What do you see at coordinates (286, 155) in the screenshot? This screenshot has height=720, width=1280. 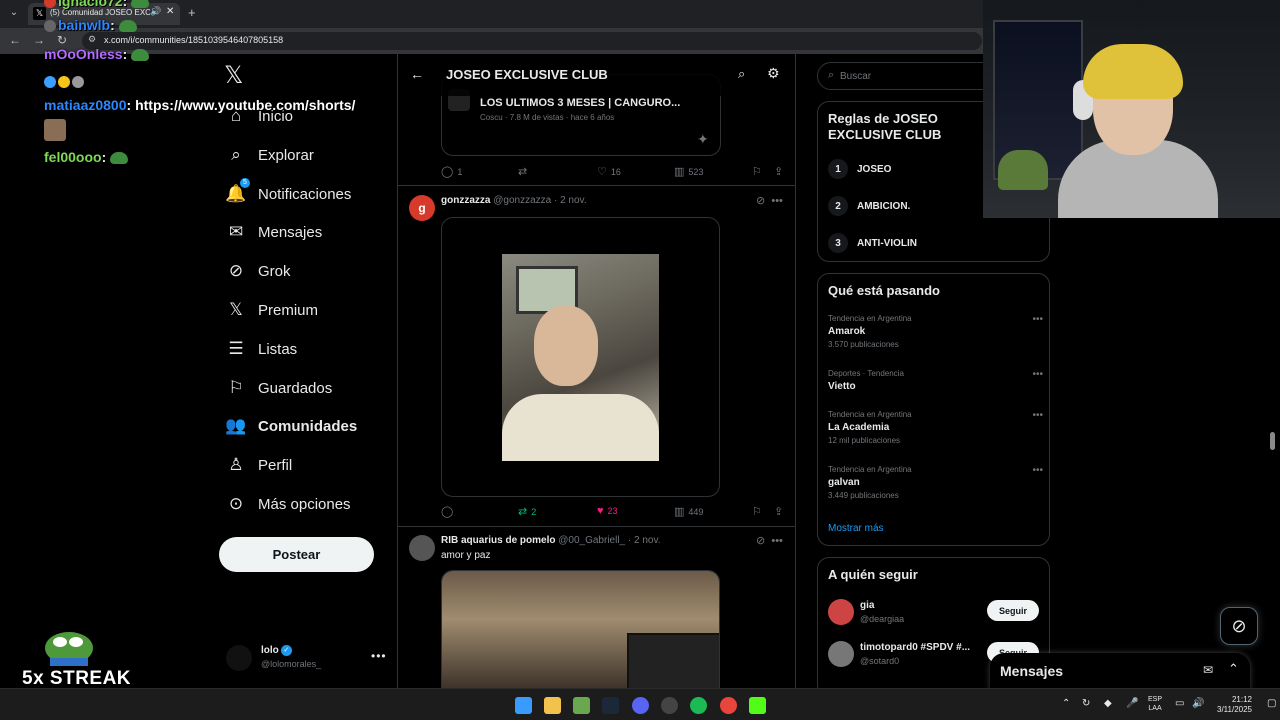 I see `nav-item-label: Explorar` at bounding box center [286, 155].